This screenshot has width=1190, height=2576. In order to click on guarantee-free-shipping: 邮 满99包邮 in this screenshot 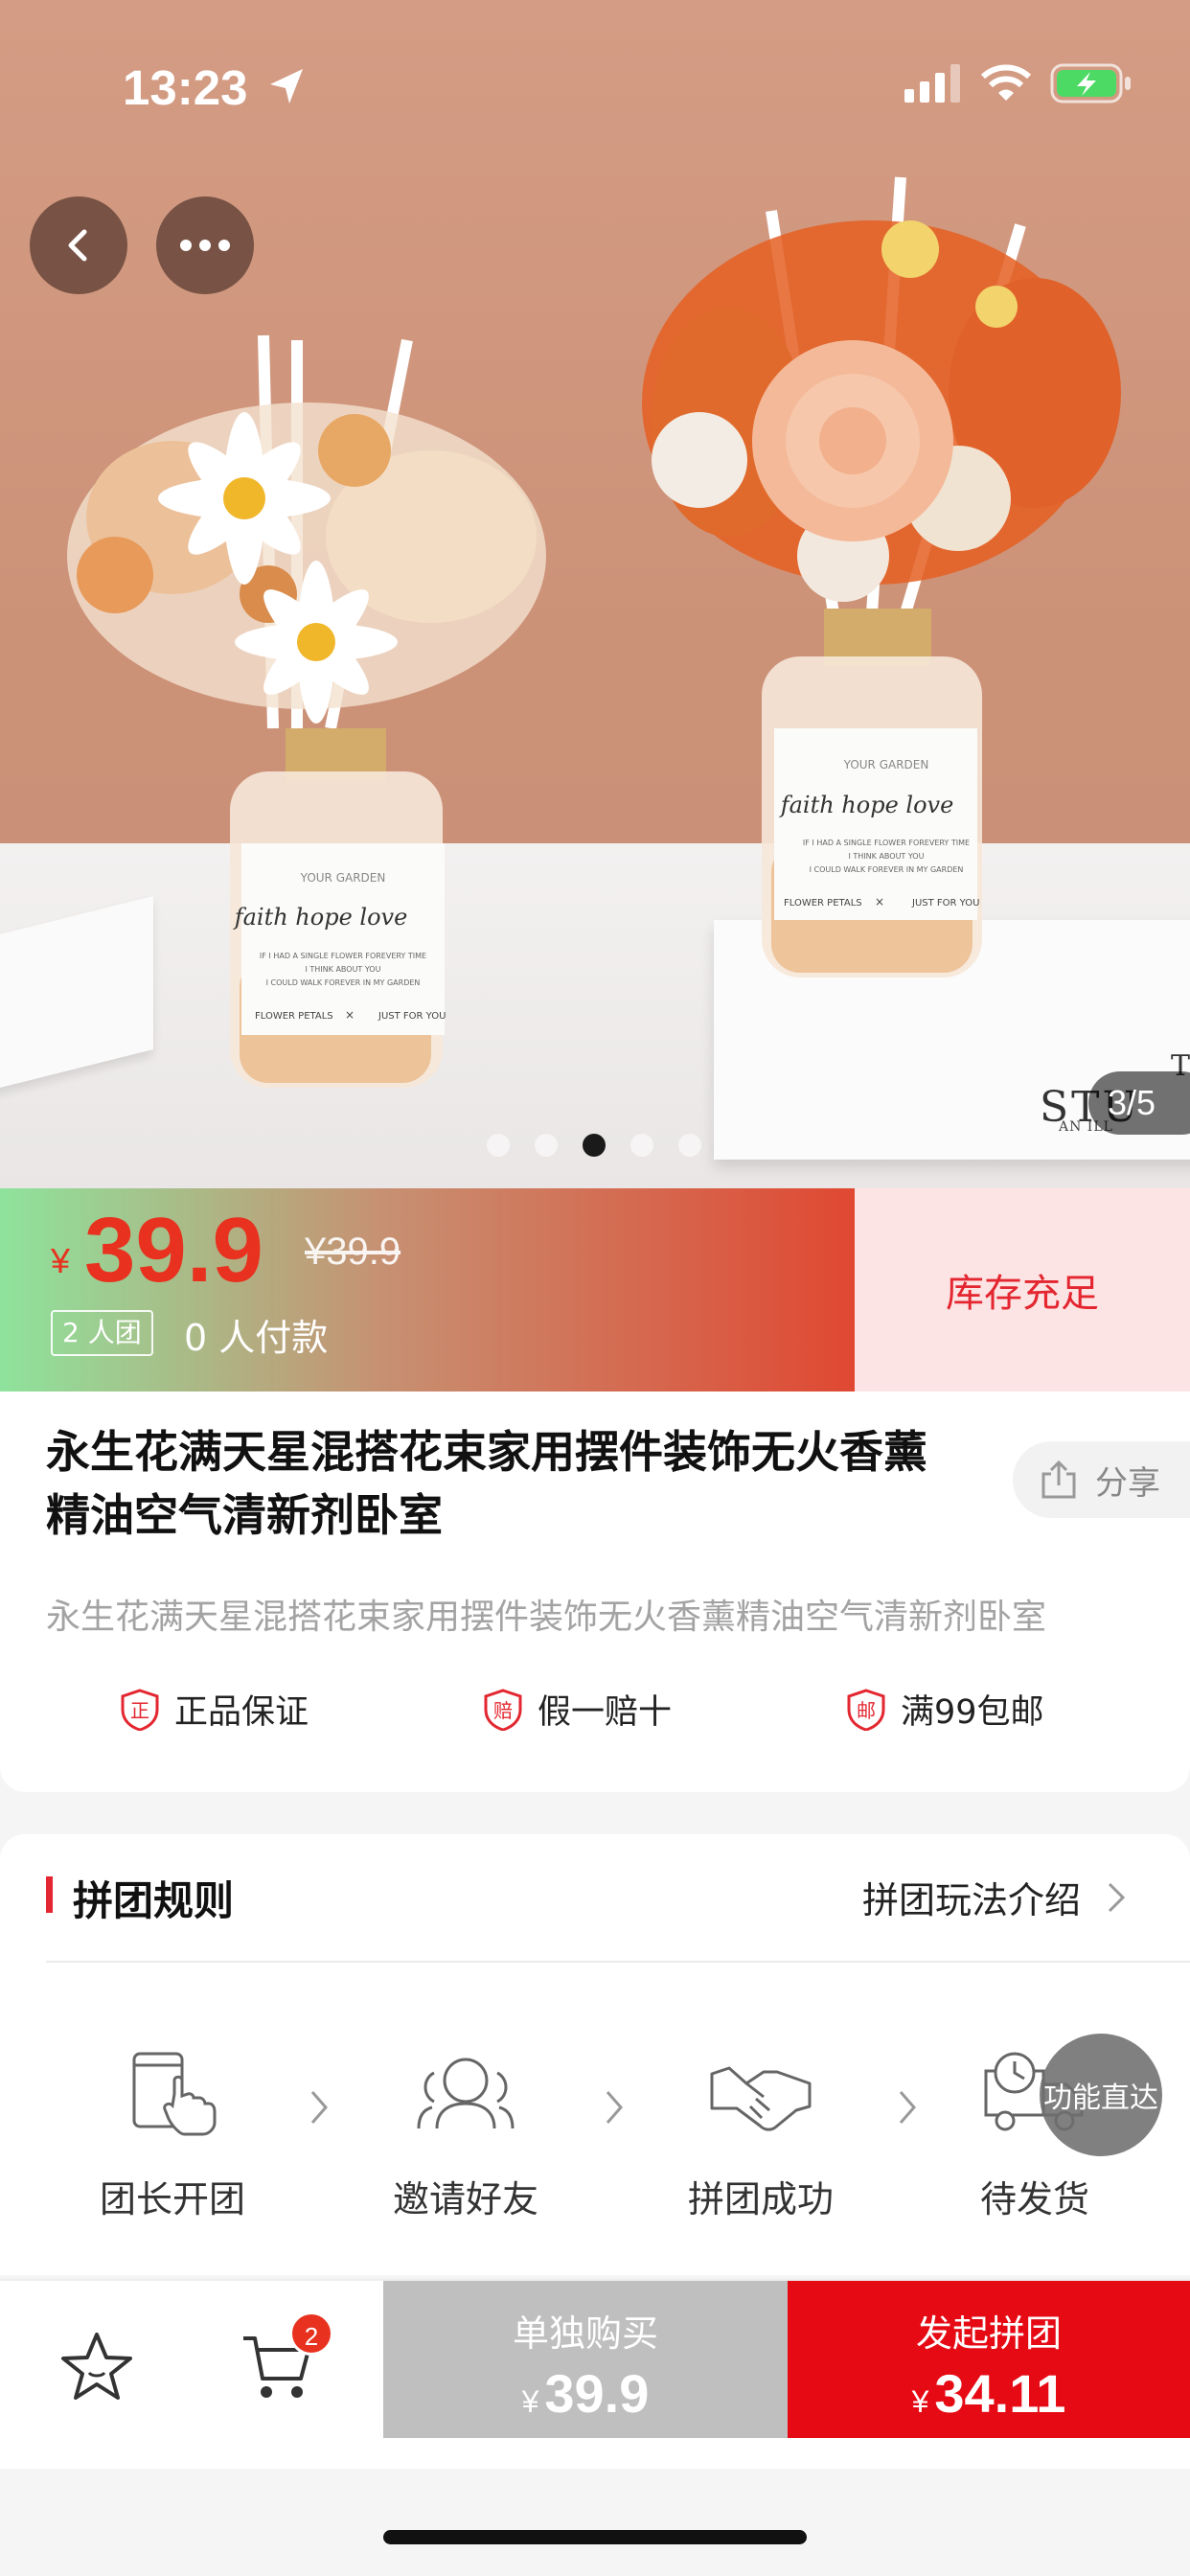, I will do `click(946, 1709)`.